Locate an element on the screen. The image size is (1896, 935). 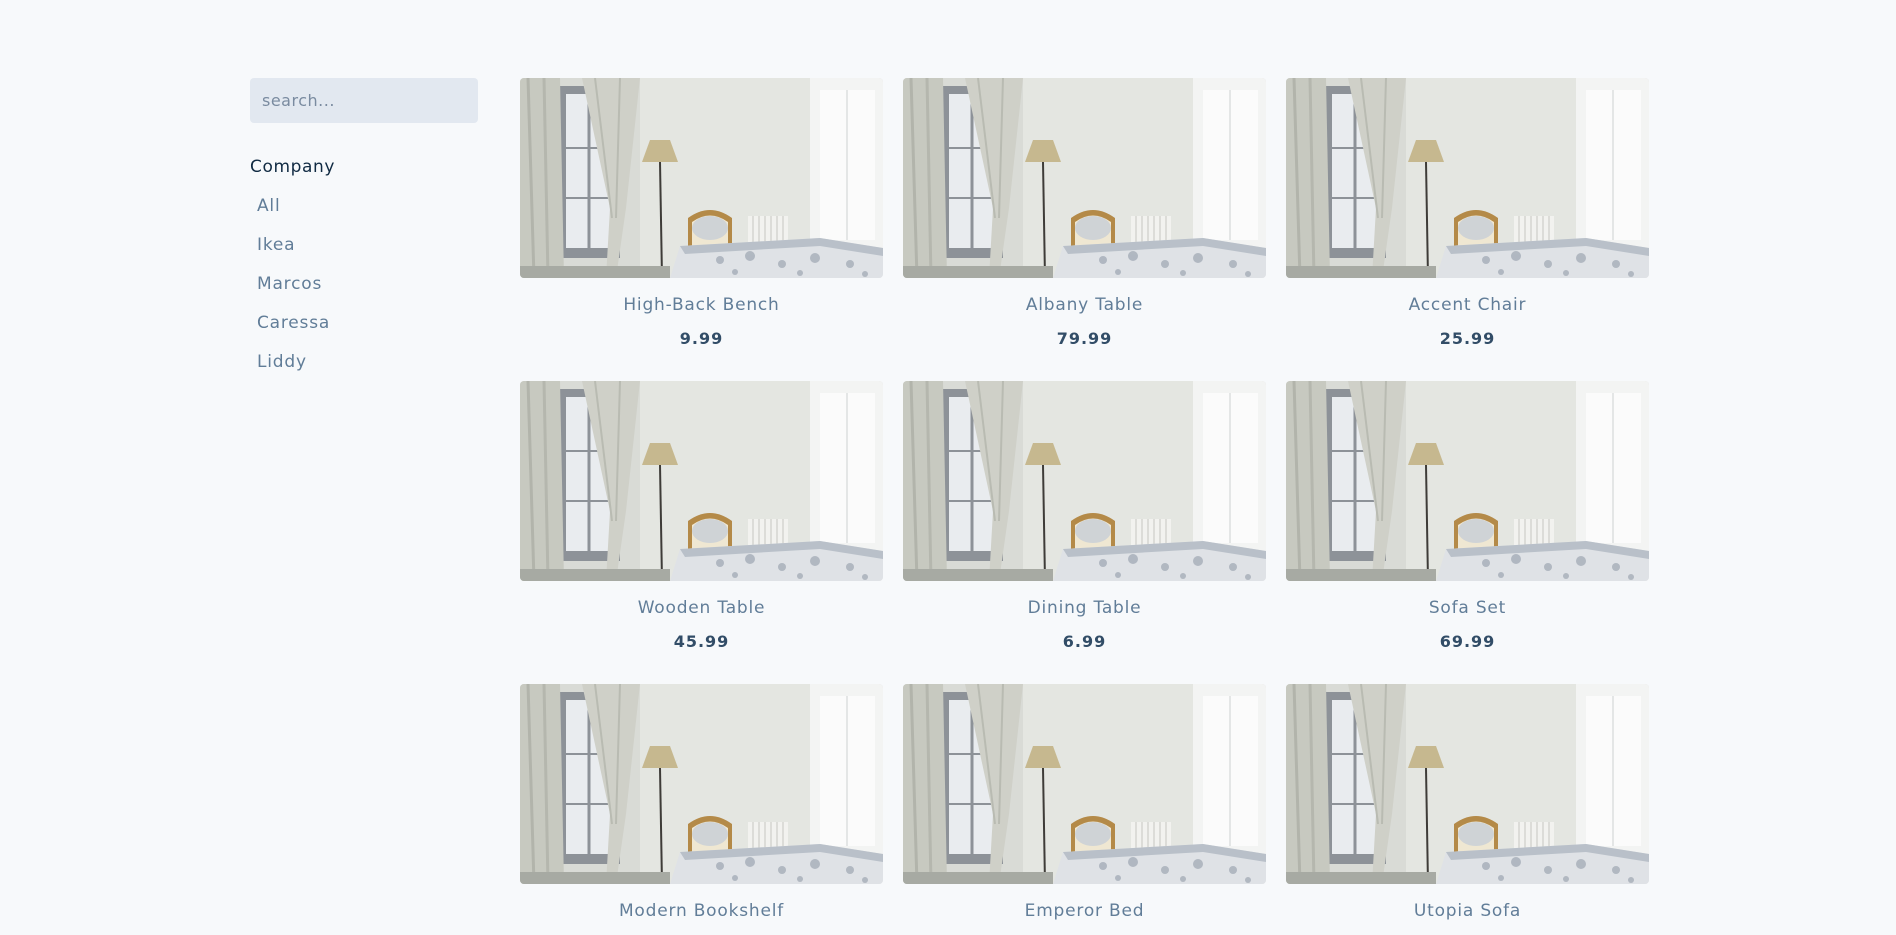
filter-sidebar: Company All Ikea Marcos Caressa Liddy is located at coordinates (364, 506).